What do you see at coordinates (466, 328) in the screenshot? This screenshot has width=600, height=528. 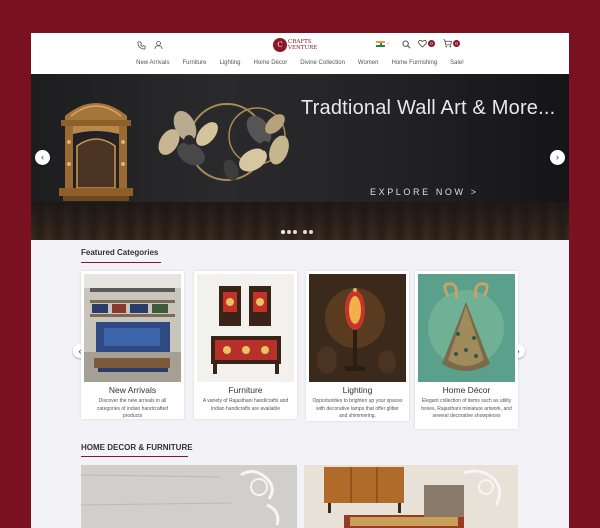 I see `home-decor-image` at bounding box center [466, 328].